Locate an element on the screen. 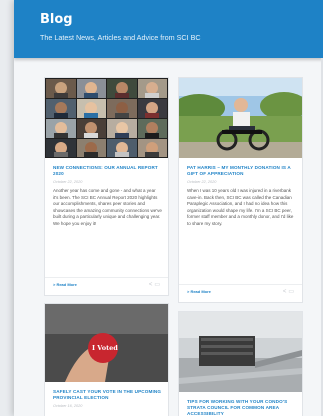  post-thumbnail-wheelchair-user is located at coordinates (240, 118).